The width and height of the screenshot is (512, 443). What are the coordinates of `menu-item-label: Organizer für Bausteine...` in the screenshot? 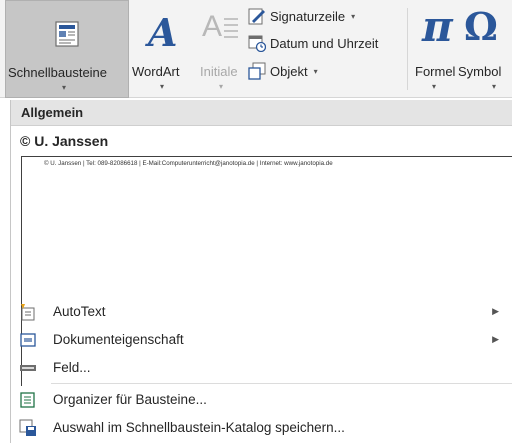 It's located at (130, 399).